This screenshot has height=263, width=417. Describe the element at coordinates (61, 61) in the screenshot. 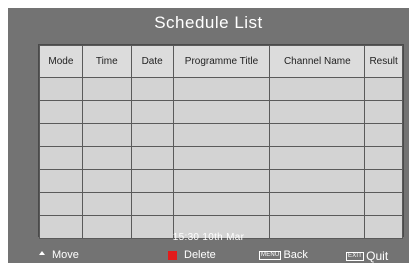

I see `column-header-mode: Mode` at that location.